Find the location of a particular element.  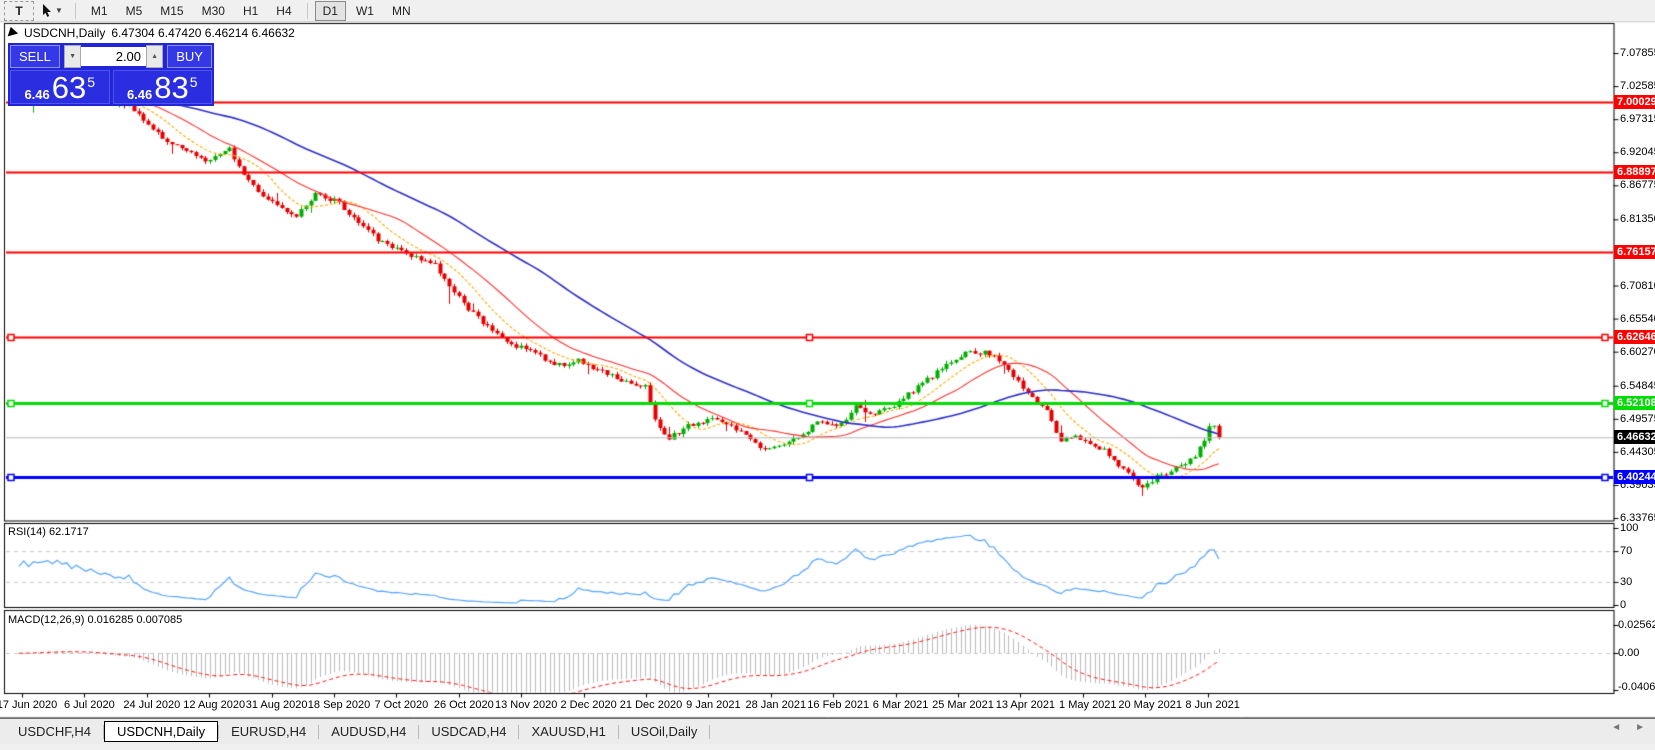

volume-increase-button: ▲ is located at coordinates (155, 56).